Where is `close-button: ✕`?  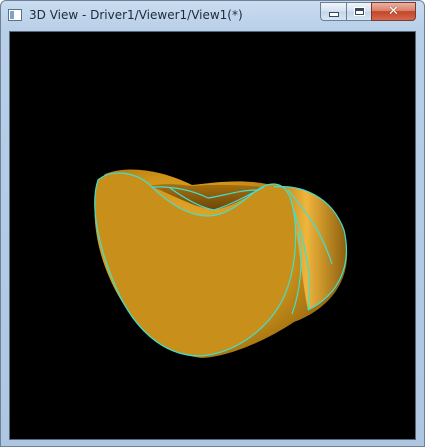
close-button: ✕ is located at coordinates (393, 11).